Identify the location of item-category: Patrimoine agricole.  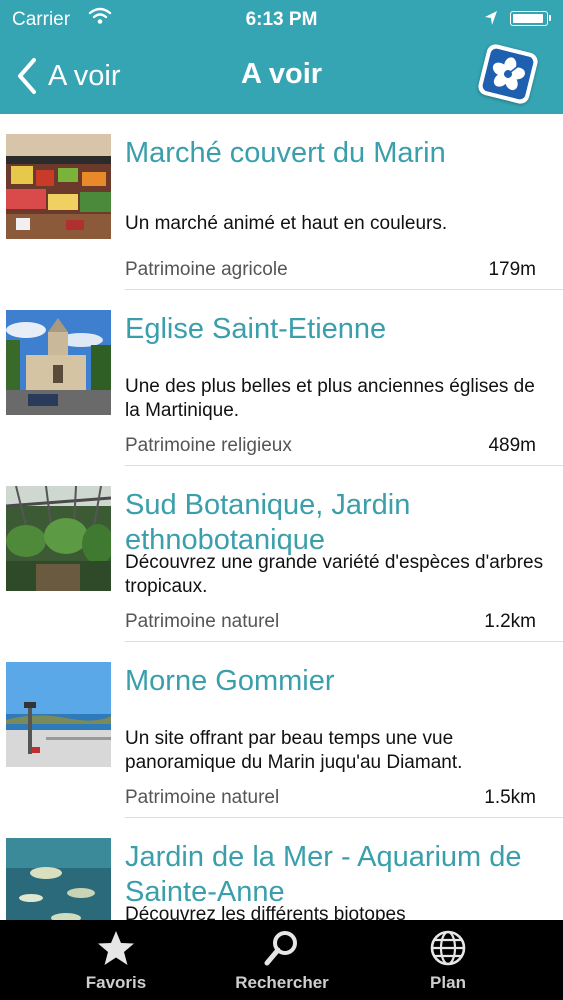
(206, 269).